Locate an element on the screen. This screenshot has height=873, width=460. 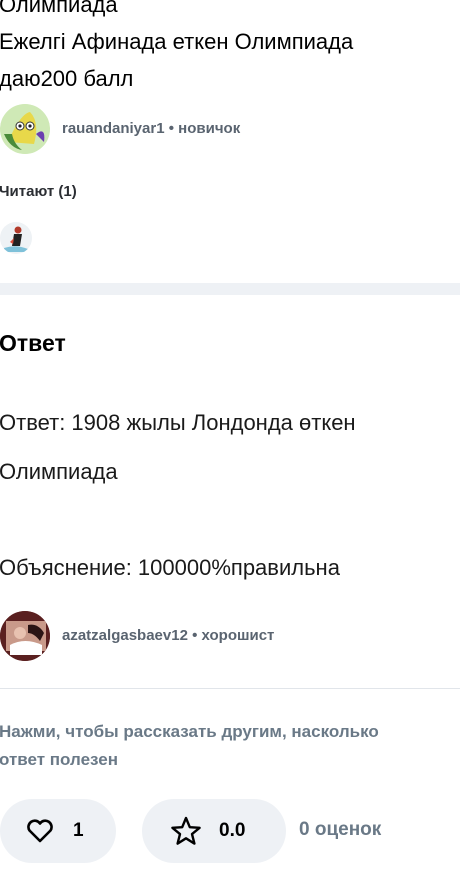
question-line: Олимпиада is located at coordinates (59, 8).